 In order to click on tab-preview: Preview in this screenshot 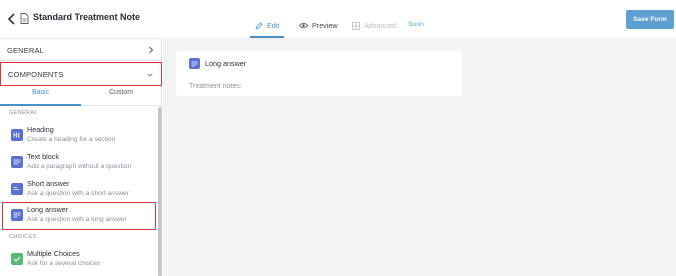, I will do `click(318, 25)`.